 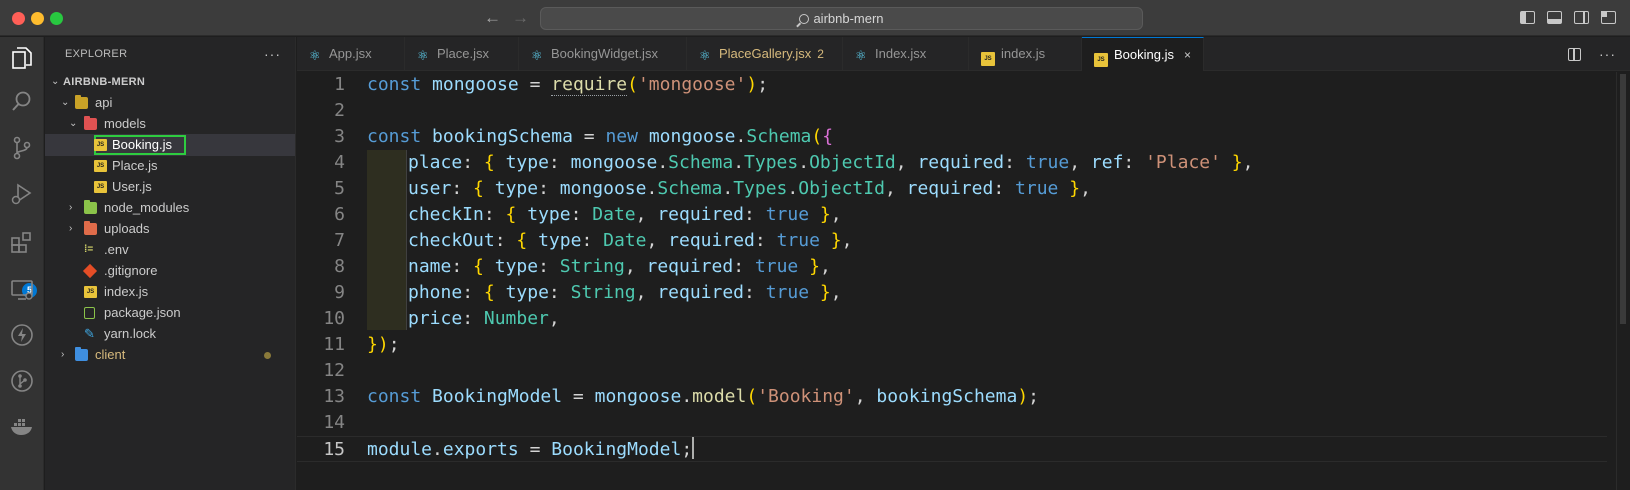 What do you see at coordinates (170, 166) in the screenshot?
I see `tree-item-place-js: JS Place.js` at bounding box center [170, 166].